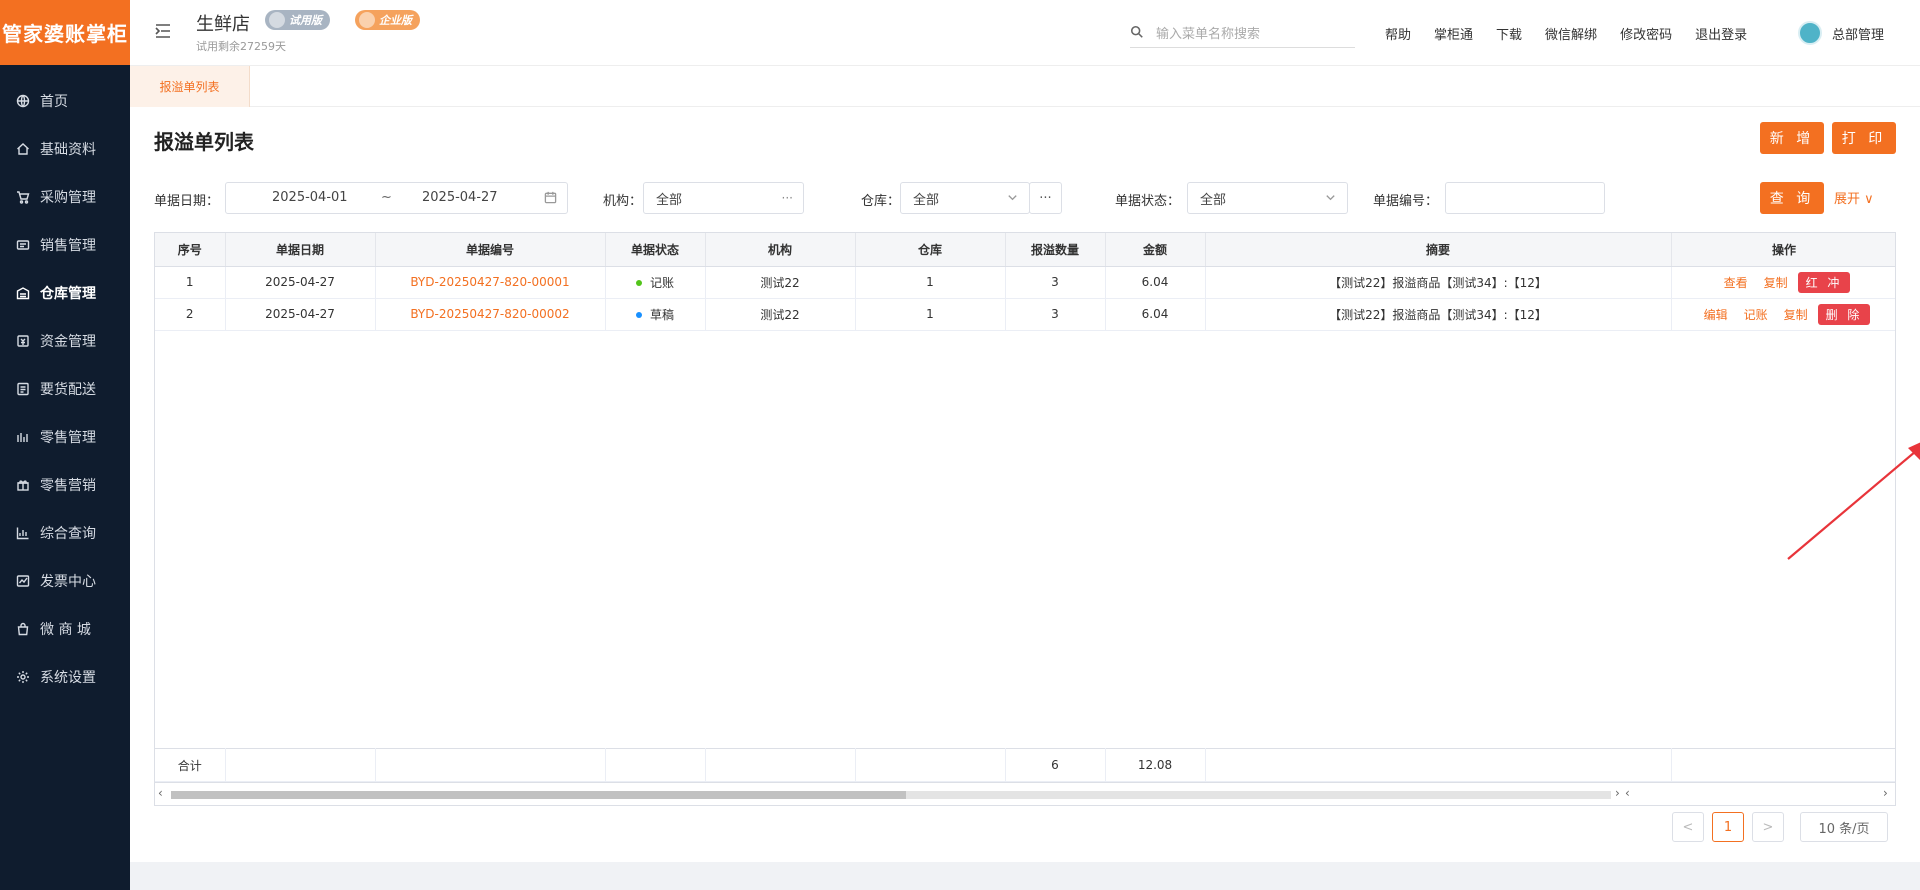 The image size is (1920, 890). What do you see at coordinates (490, 314) in the screenshot?
I see `row-bill-no-link: BYD-20250427-820-00002` at bounding box center [490, 314].